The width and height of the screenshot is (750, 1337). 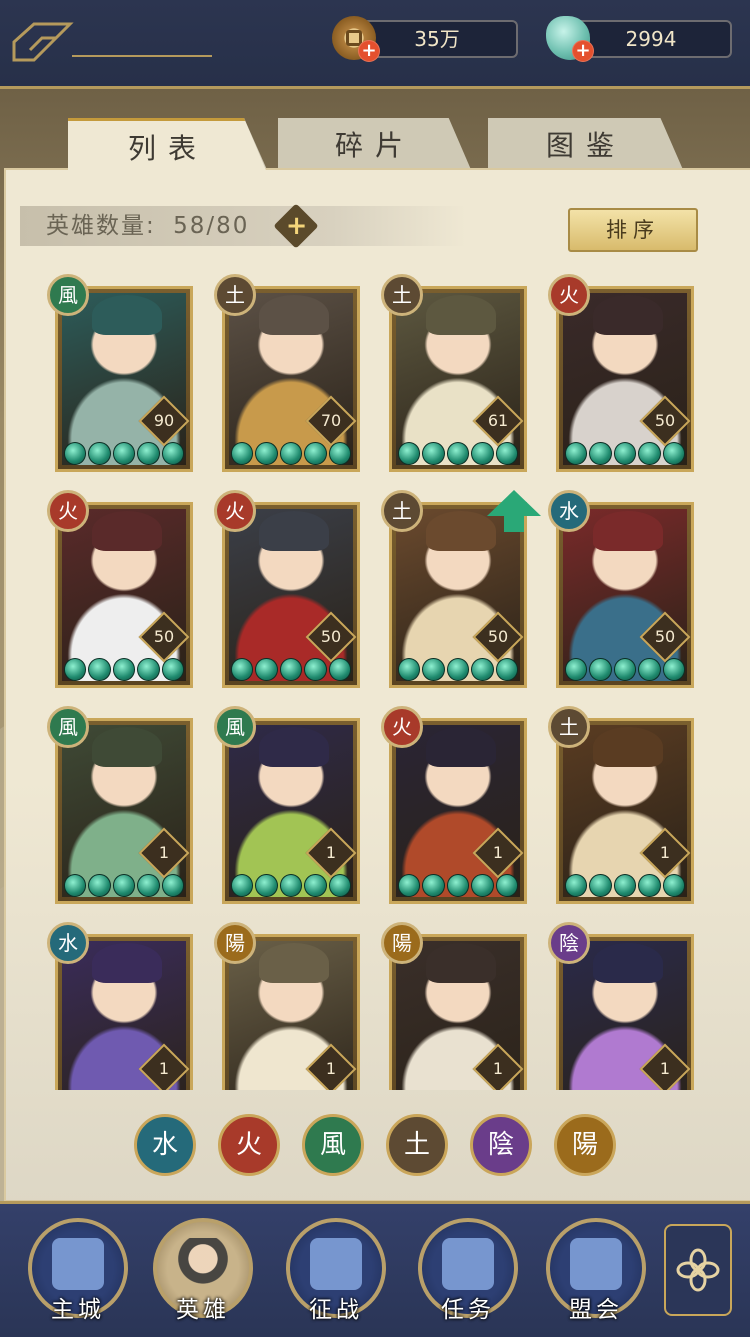 I want to click on level-value: 61, so click(x=498, y=420).